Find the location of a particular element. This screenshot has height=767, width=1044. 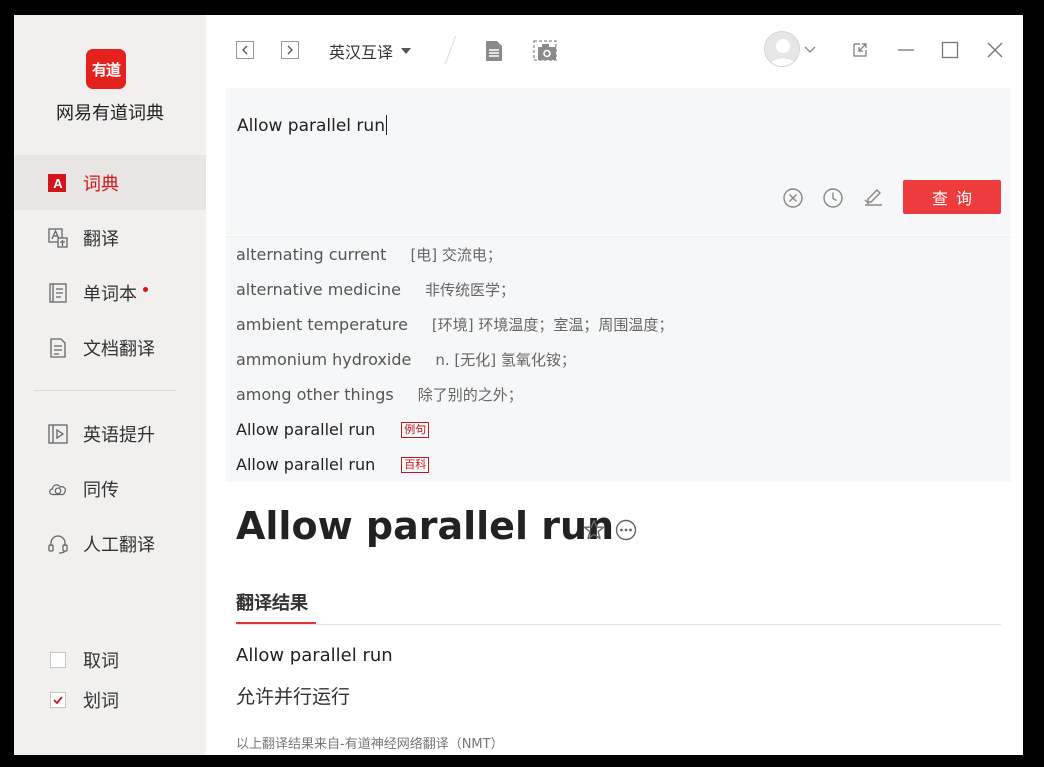

result-source-text: Allow parallel run is located at coordinates (314, 655).